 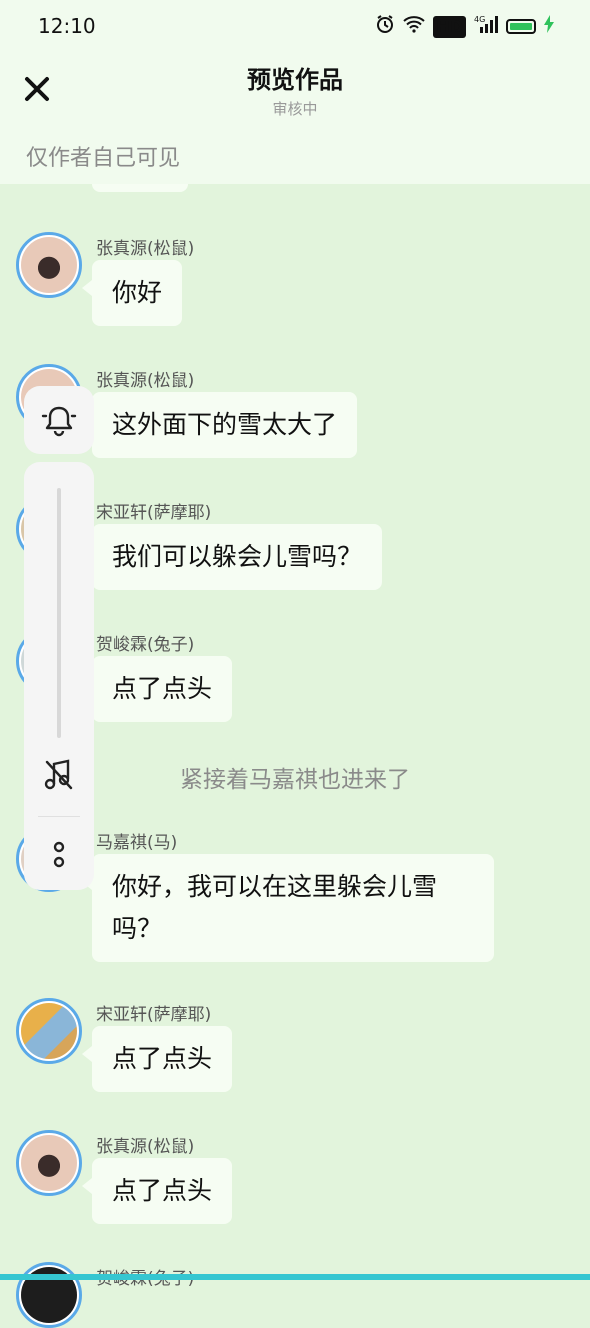 I want to click on notification-button, so click(x=59, y=420).